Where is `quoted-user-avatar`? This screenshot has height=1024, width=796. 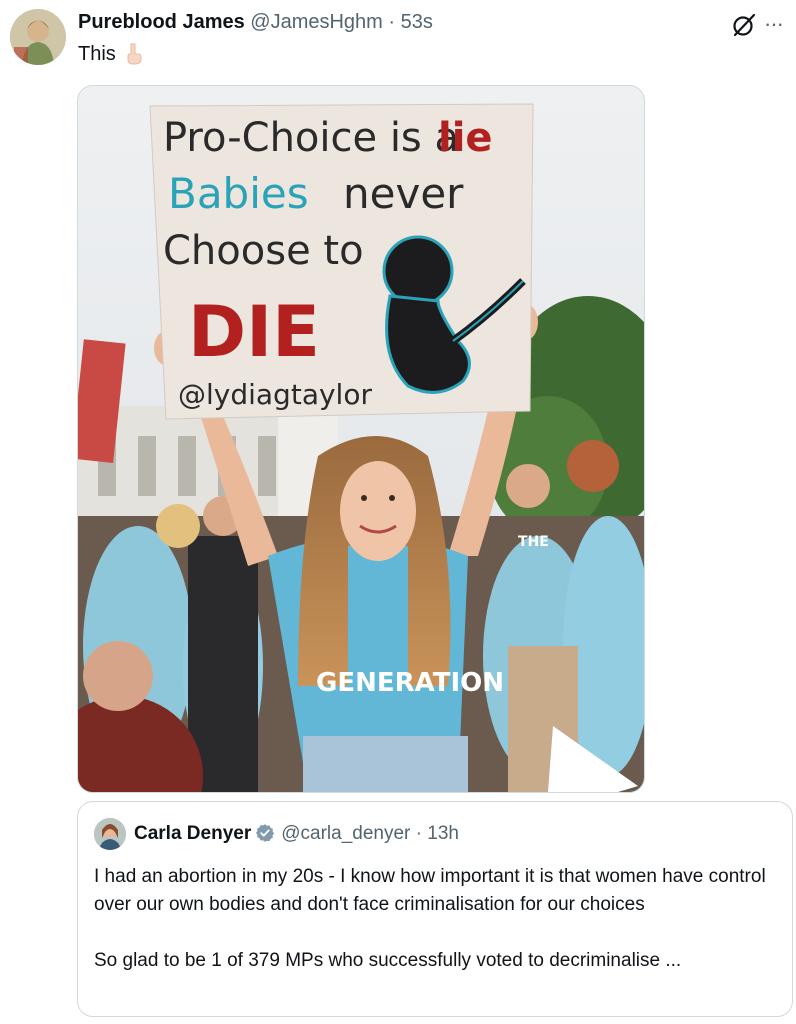 quoted-user-avatar is located at coordinates (110, 834).